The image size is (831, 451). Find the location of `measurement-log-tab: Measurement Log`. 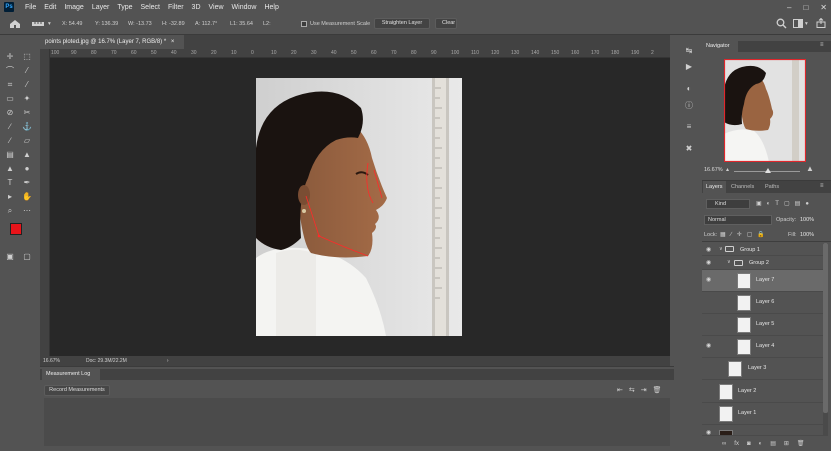

measurement-log-tab: Measurement Log is located at coordinates (71, 374).